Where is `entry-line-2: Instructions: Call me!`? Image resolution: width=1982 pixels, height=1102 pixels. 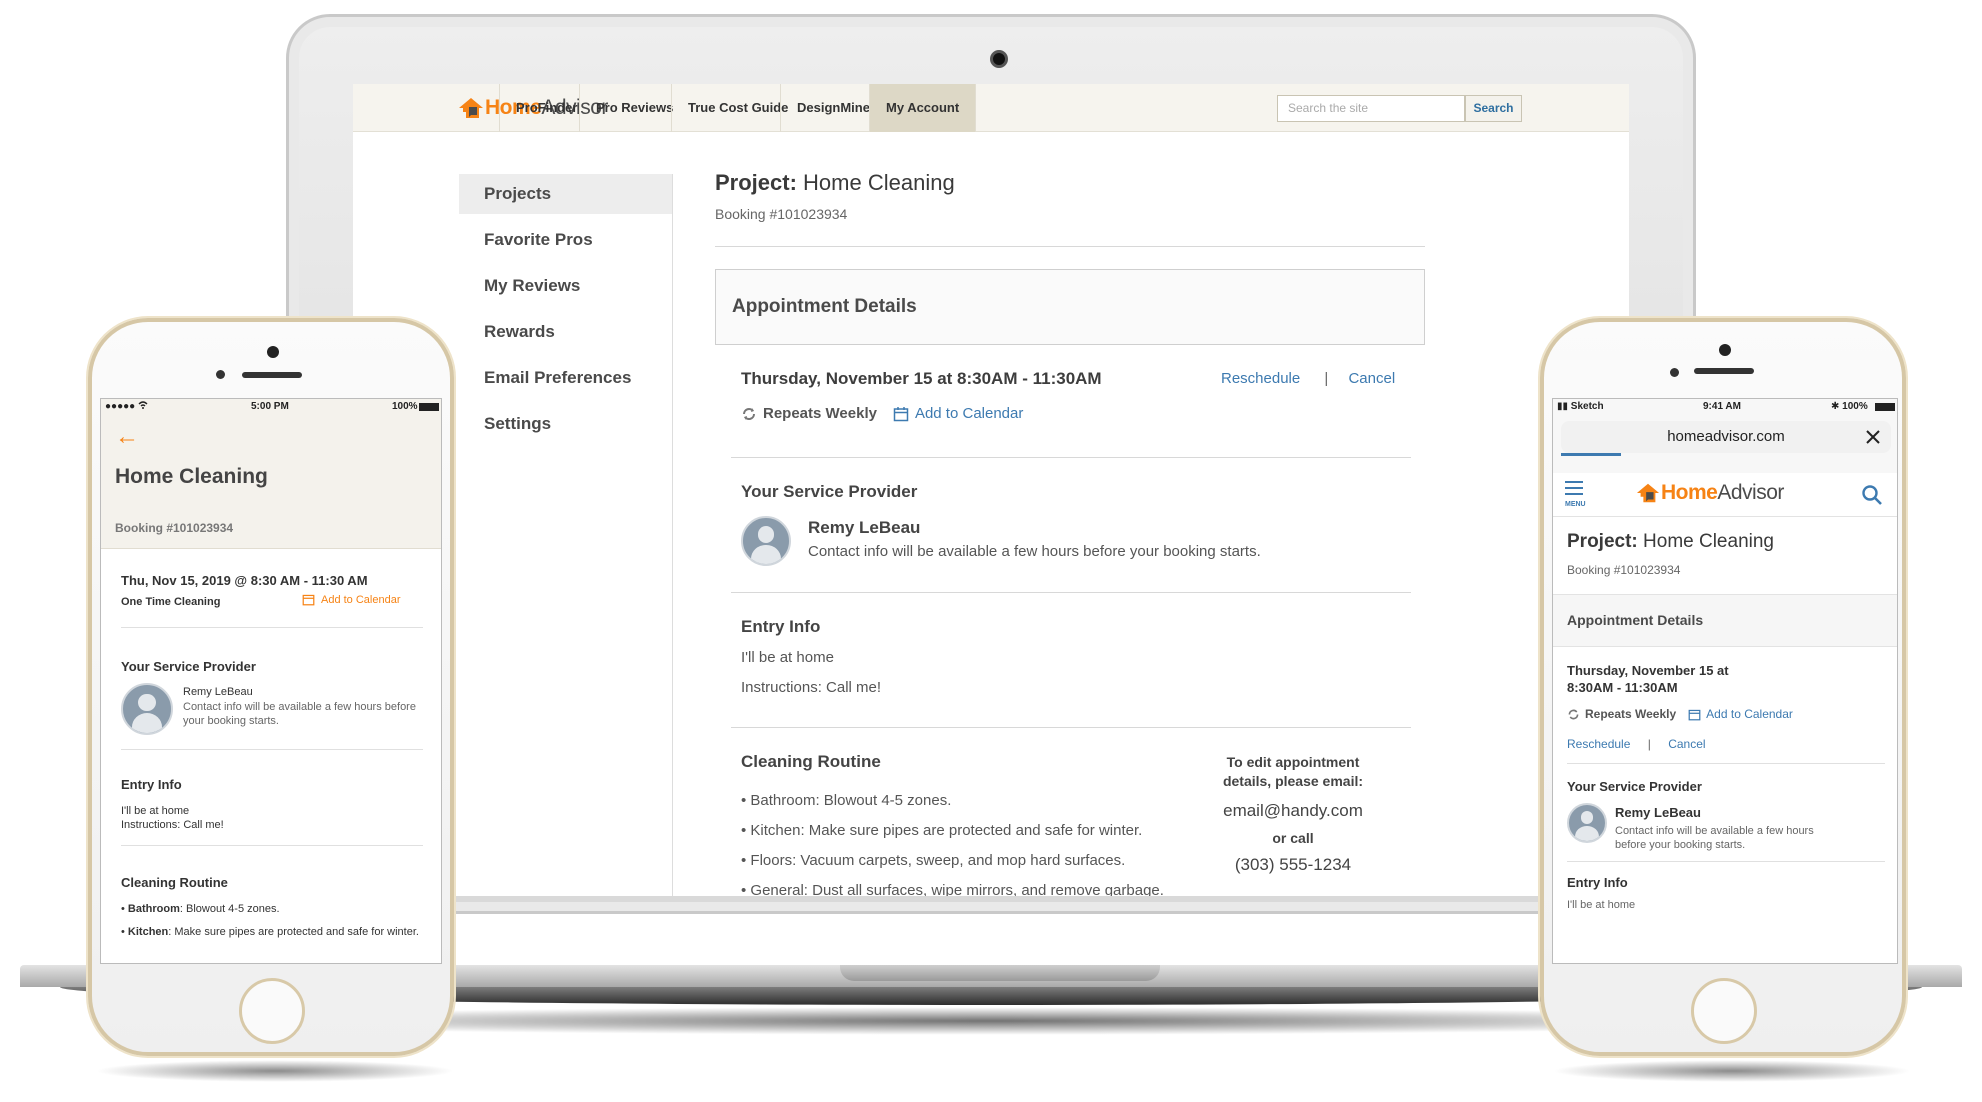 entry-line-2: Instructions: Call me! is located at coordinates (811, 687).